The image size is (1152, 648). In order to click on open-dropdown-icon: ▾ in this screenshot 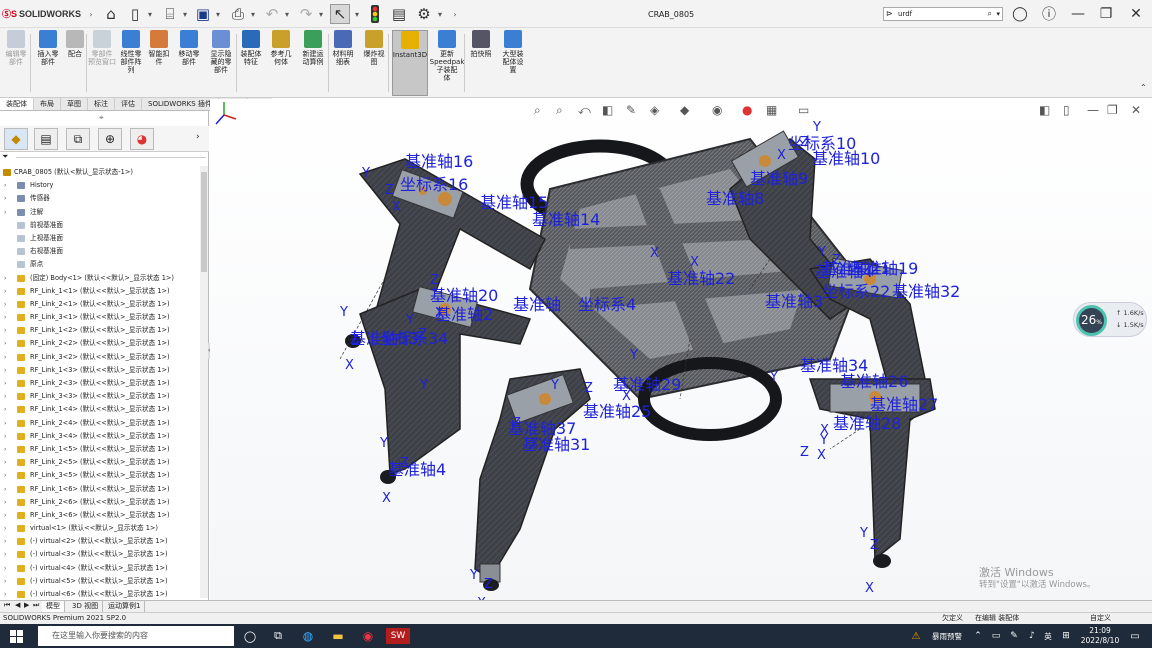, I will do `click(185, 14)`.